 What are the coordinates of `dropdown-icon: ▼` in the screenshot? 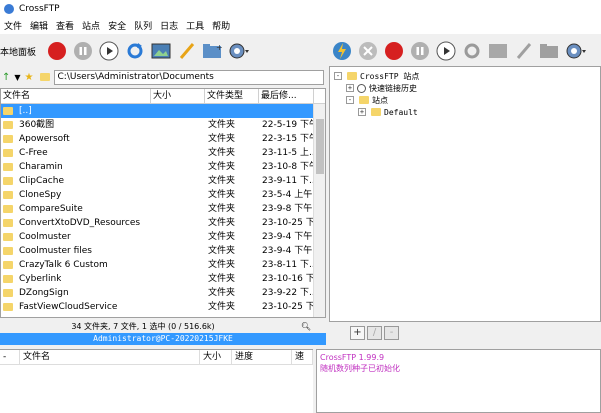 It's located at (17, 77).